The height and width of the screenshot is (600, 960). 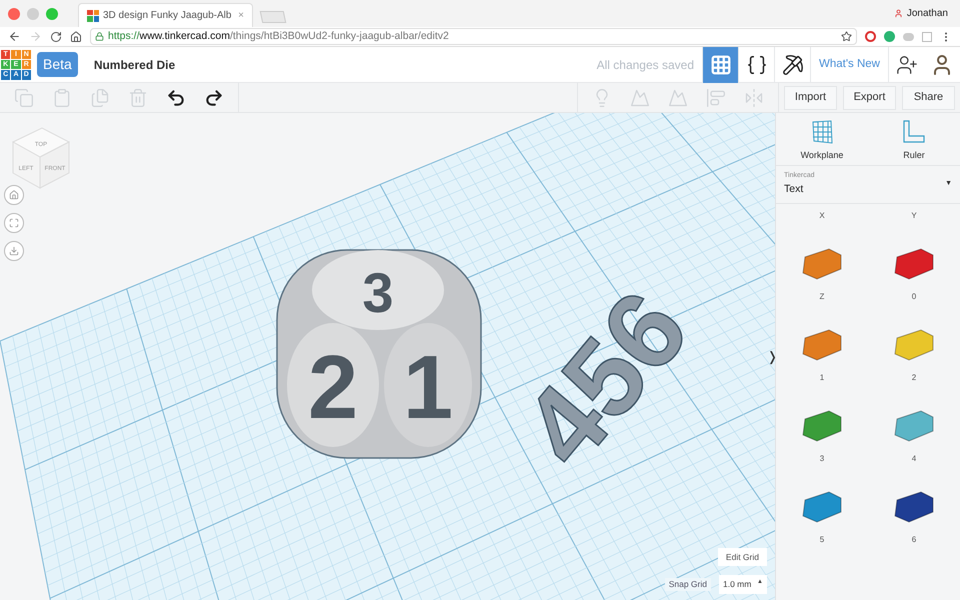 What do you see at coordinates (99, 36) in the screenshot?
I see `lock-icon` at bounding box center [99, 36].